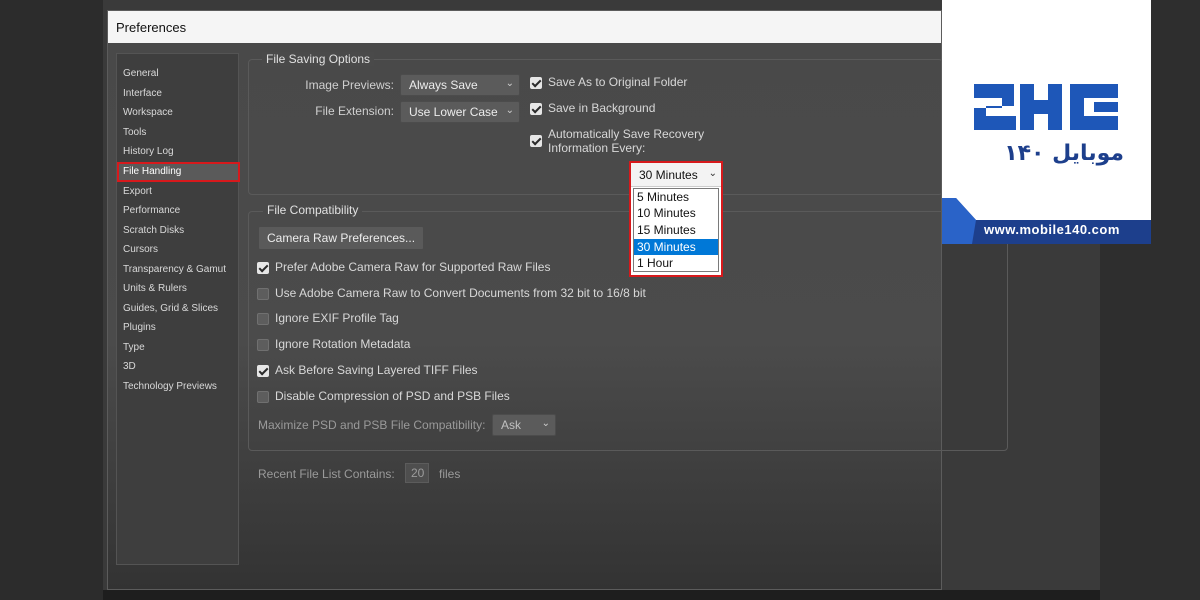  I want to click on auto-save-interval-select: 30 Minutes ⌄, so click(676, 175).